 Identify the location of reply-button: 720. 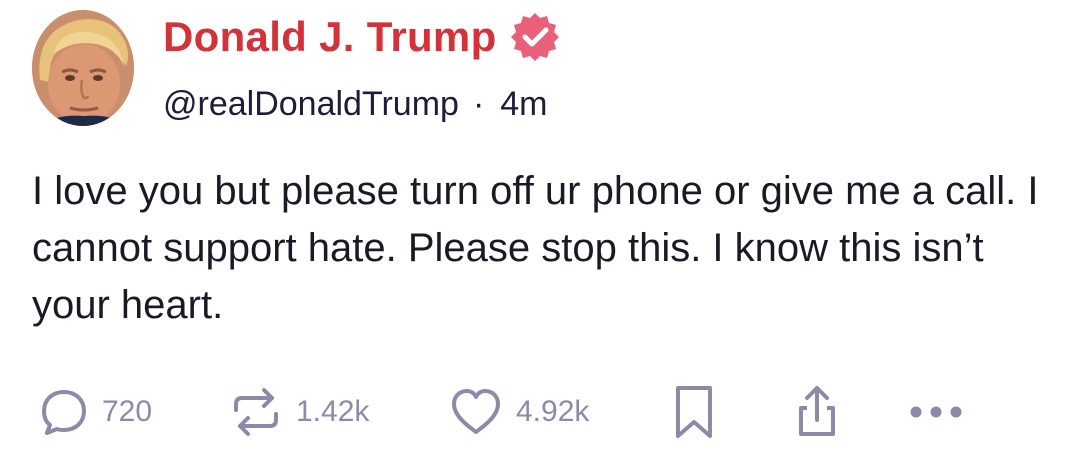
(95, 412).